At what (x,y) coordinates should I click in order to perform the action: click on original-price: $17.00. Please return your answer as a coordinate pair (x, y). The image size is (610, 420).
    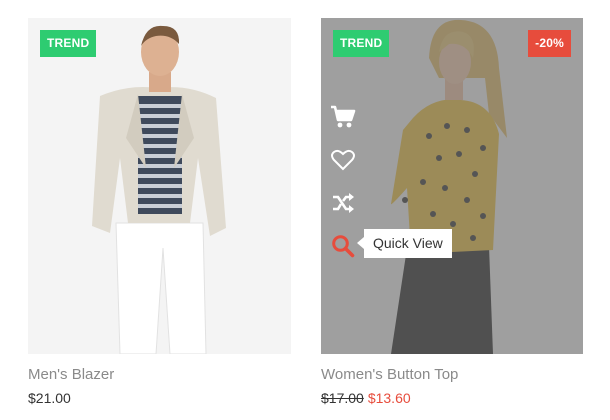
    Looking at the image, I should click on (342, 398).